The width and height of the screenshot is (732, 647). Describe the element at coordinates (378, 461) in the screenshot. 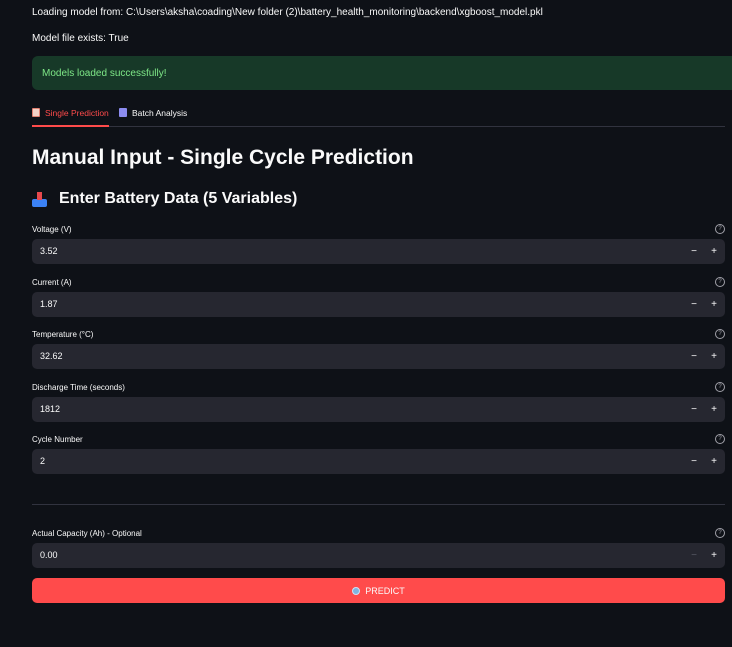

I see `cycle-number-input: 2 − +` at that location.